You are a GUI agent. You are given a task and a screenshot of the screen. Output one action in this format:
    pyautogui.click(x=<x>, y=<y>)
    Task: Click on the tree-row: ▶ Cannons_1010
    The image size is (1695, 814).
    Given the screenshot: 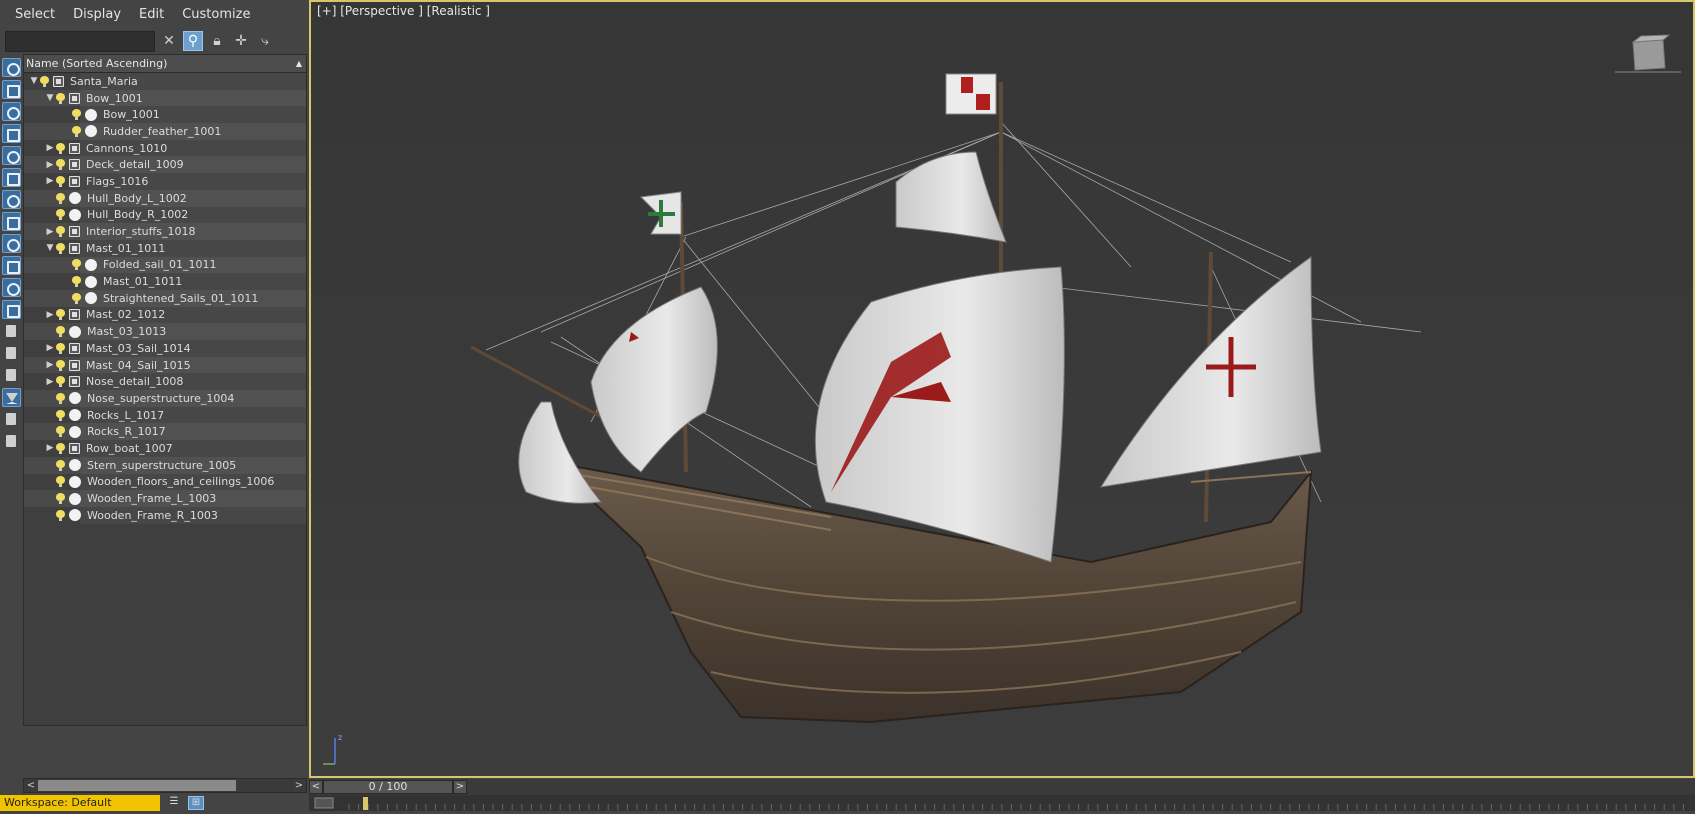 What is the action you would take?
    pyautogui.click(x=165, y=148)
    